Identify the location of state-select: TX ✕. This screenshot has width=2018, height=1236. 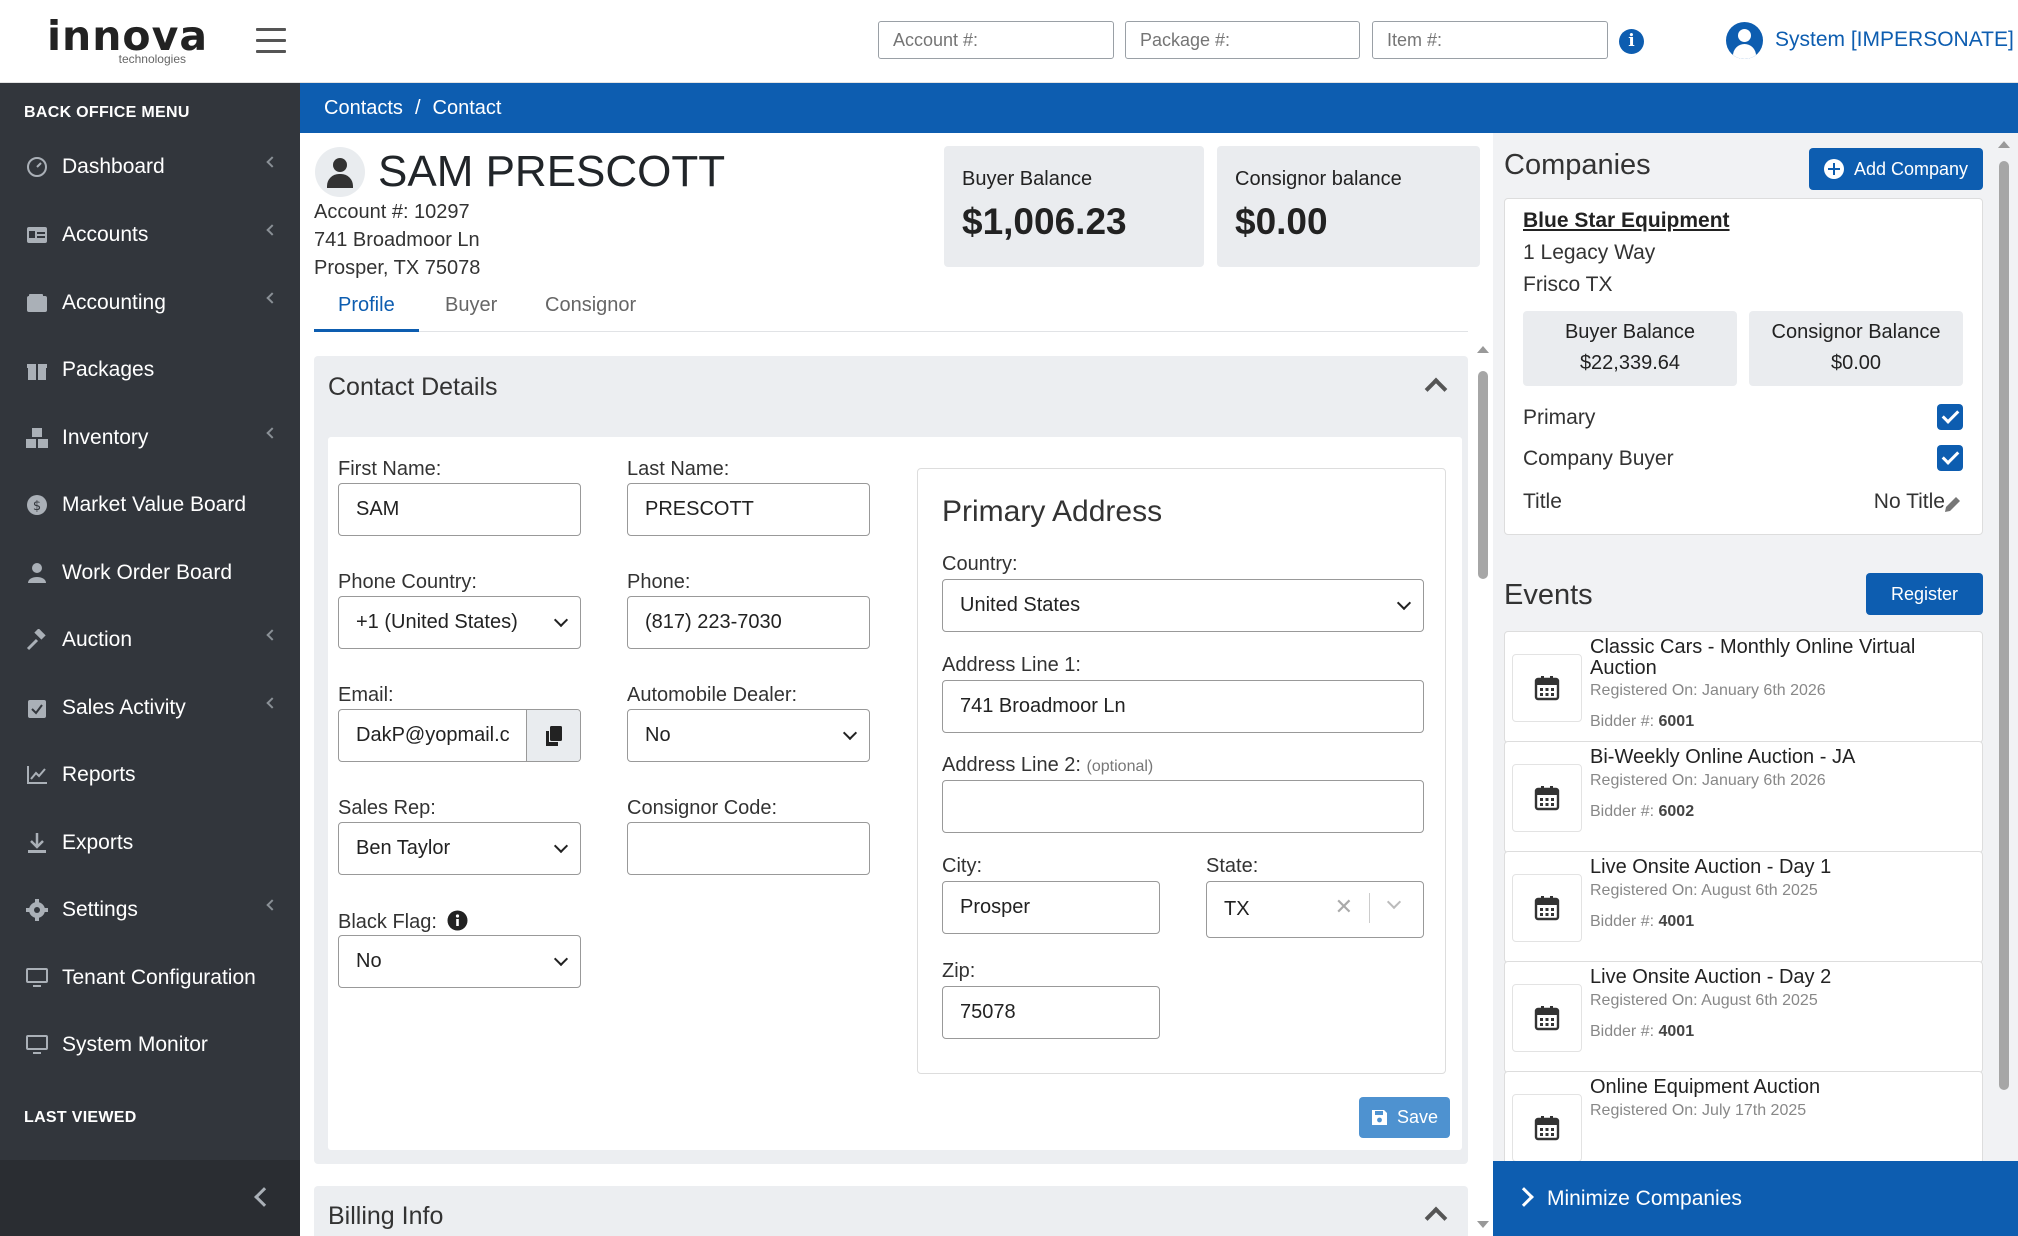
(1315, 909).